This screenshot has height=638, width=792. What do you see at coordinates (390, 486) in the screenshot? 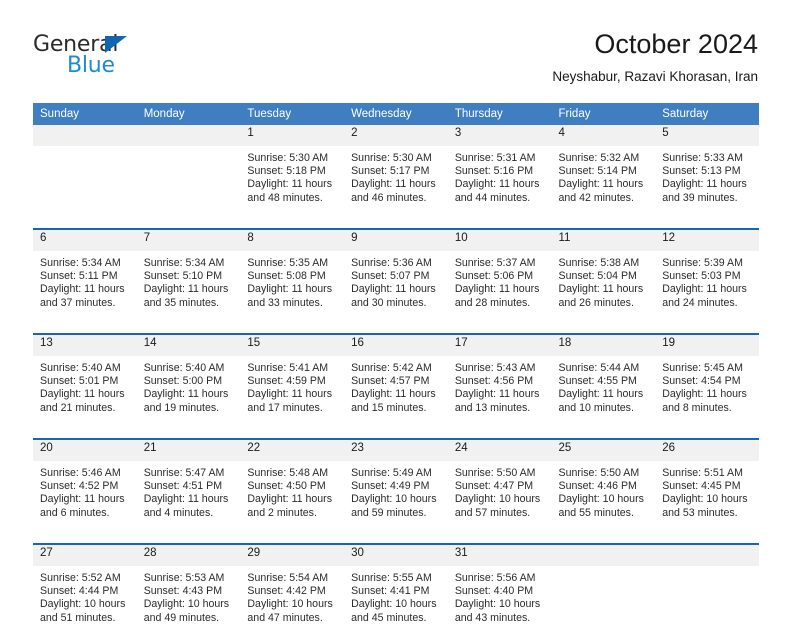
I see `day-detail-line: Sunset: 4:49 PM` at bounding box center [390, 486].